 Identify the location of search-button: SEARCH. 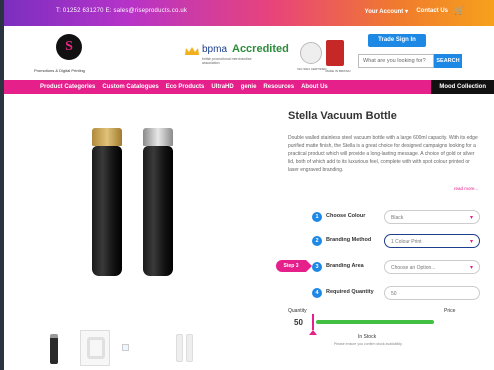
(448, 61).